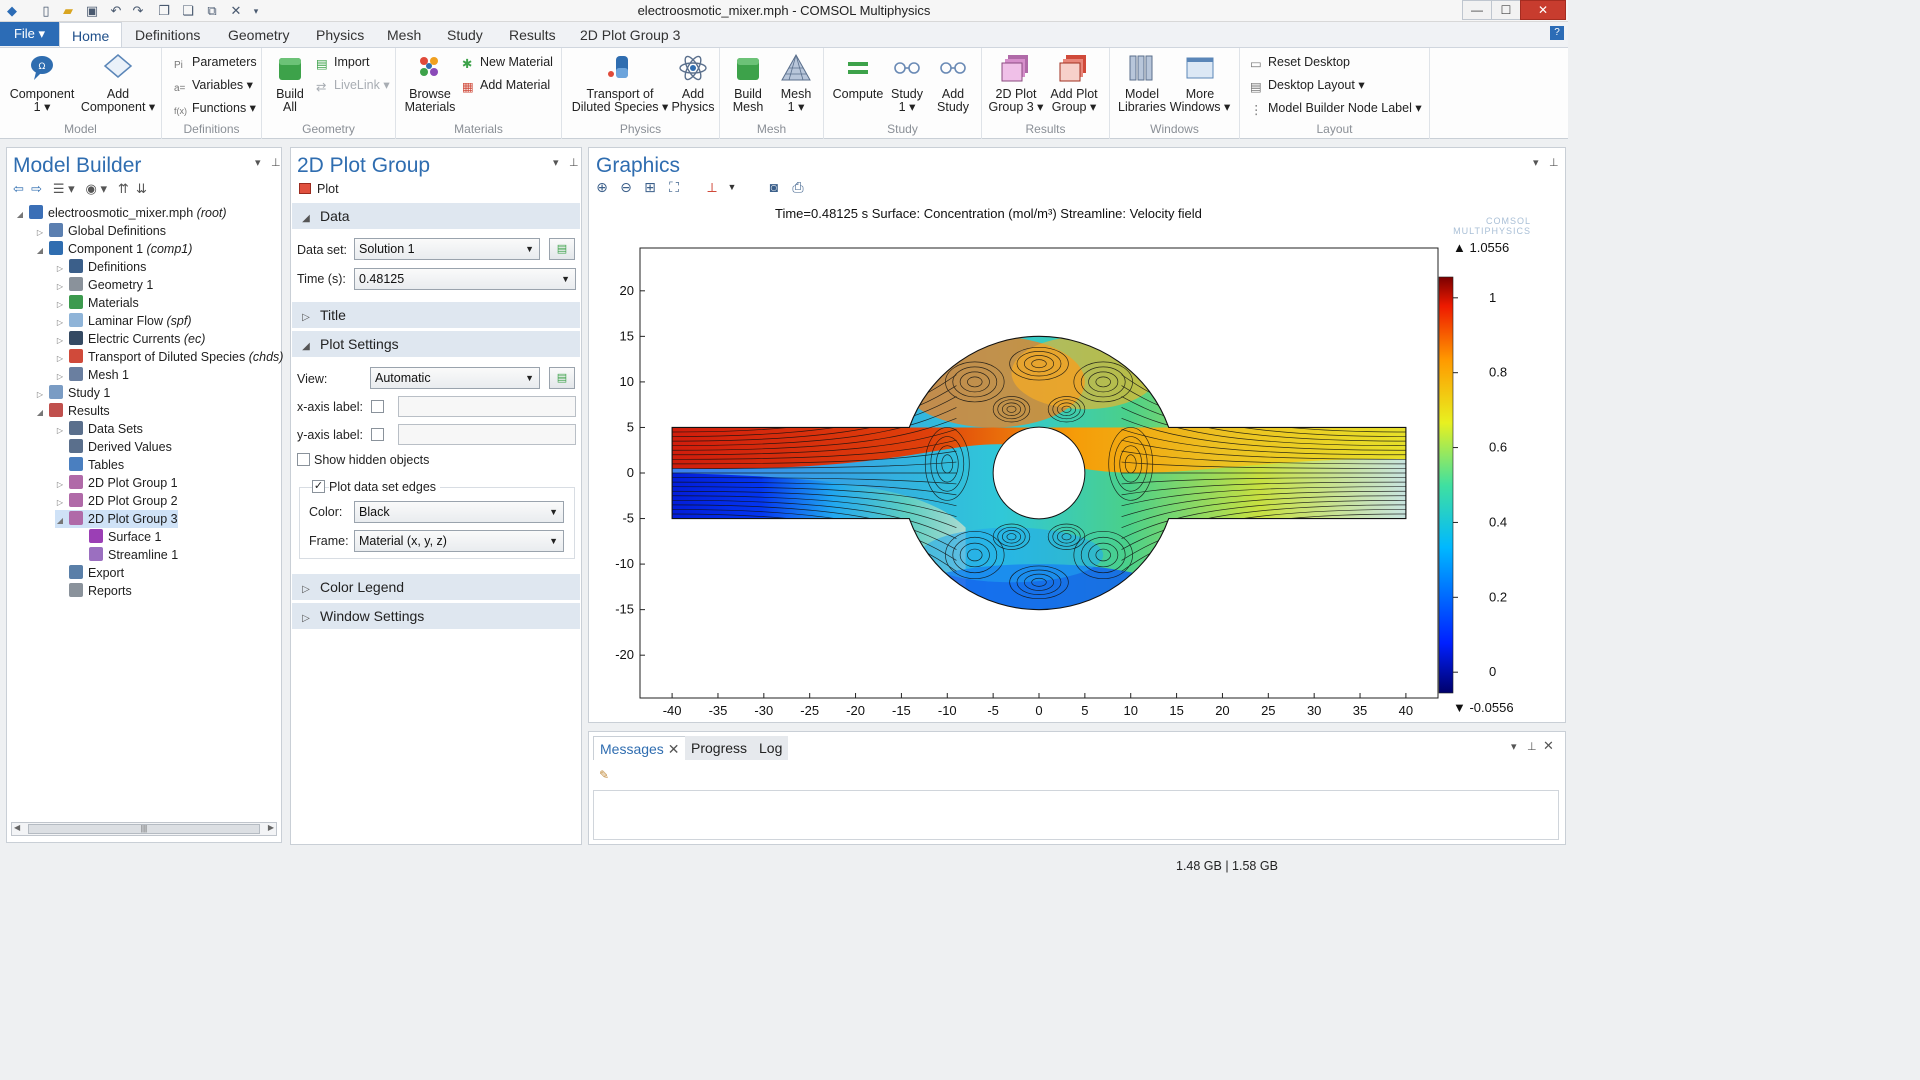 Image resolution: width=1920 pixels, height=1080 pixels. Describe the element at coordinates (123, 321) in the screenshot. I see `tree-node: ▷ Laminar Flow (spf)` at that location.